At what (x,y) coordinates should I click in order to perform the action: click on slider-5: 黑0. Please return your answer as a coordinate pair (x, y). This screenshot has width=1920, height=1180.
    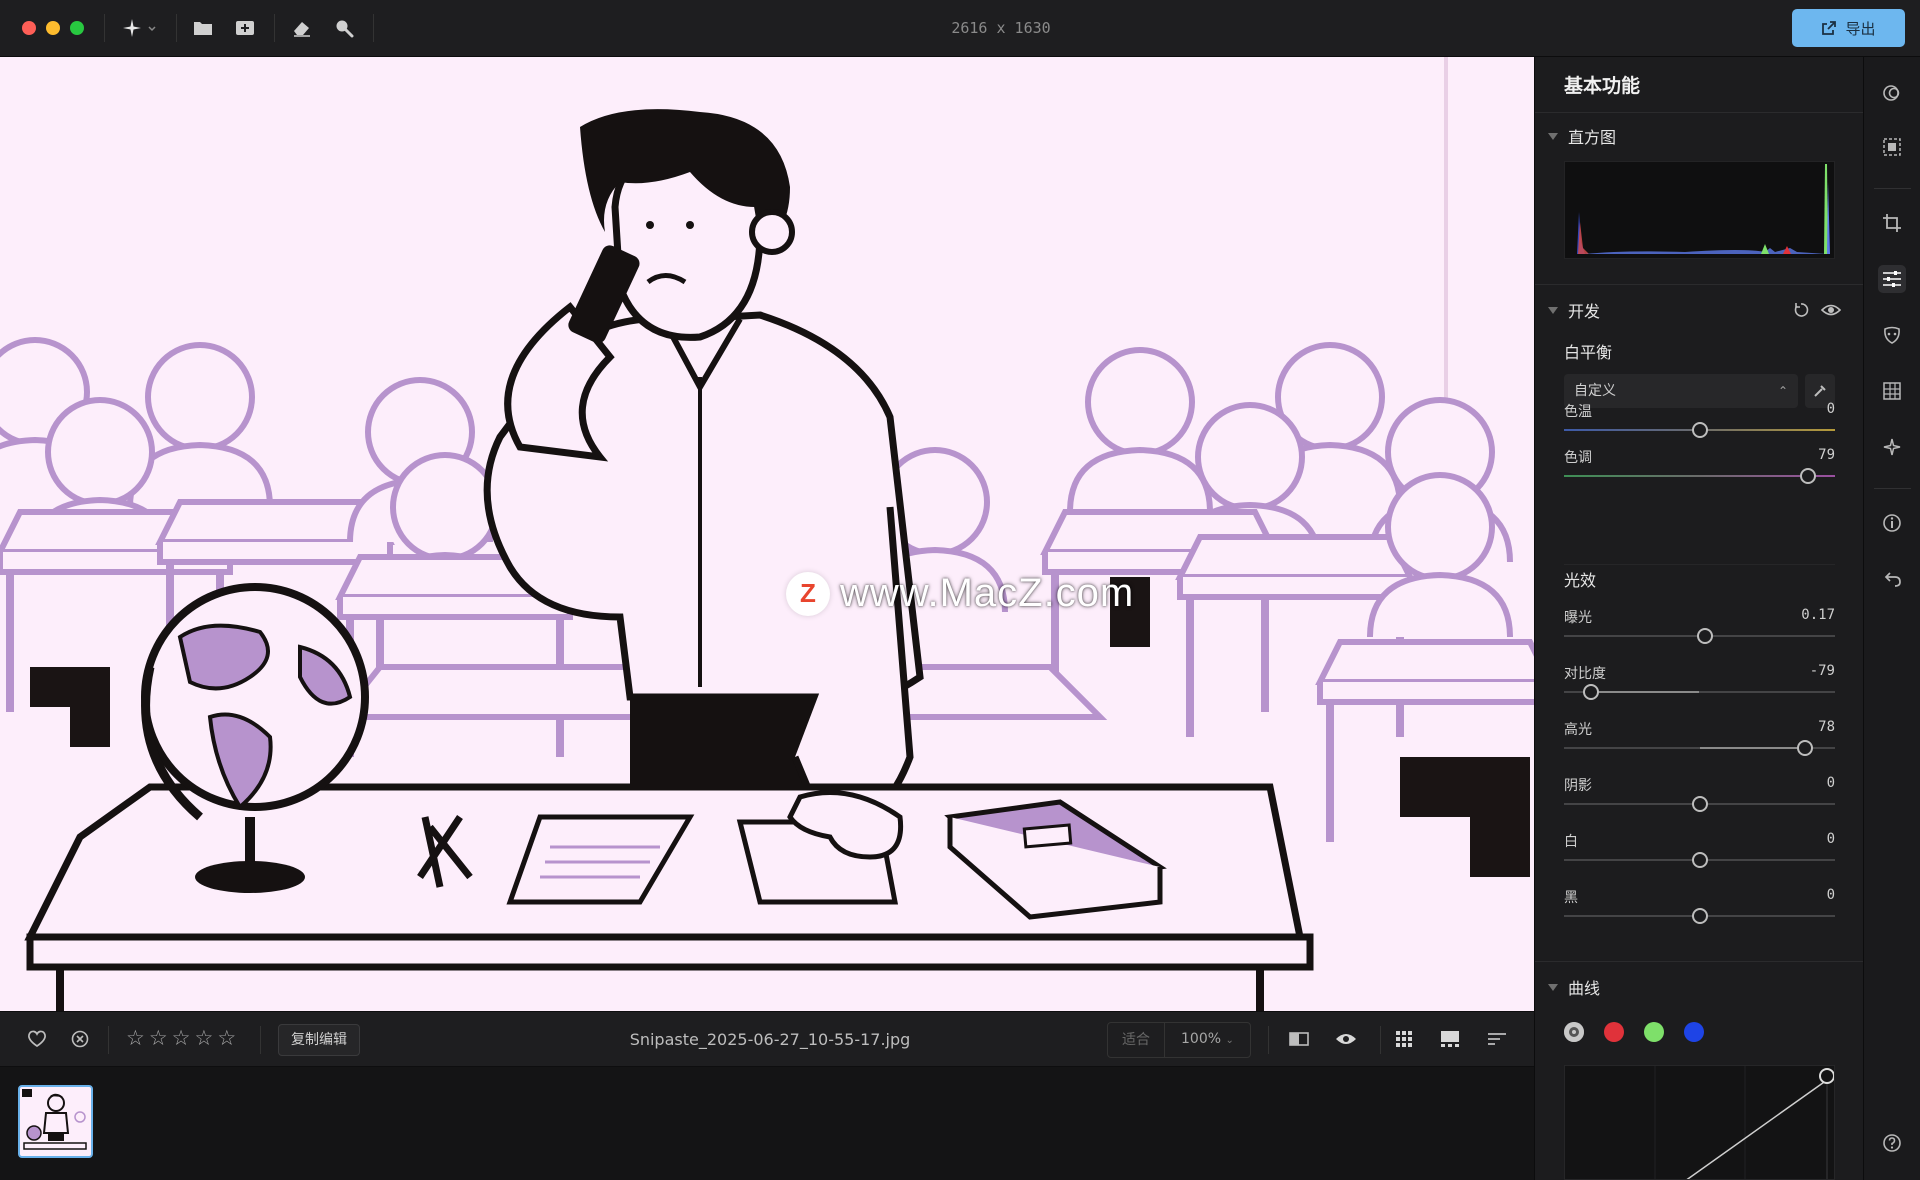
    Looking at the image, I should click on (1699, 912).